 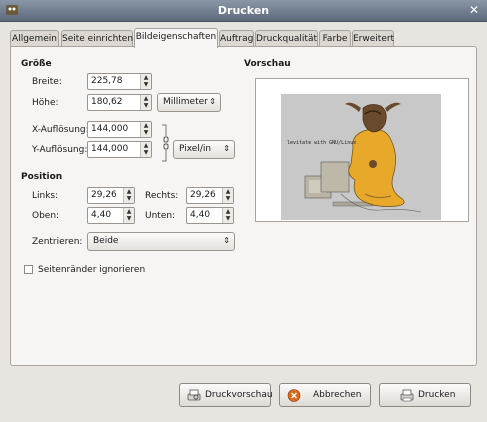 I want to click on print-button: Drucken, so click(x=425, y=395).